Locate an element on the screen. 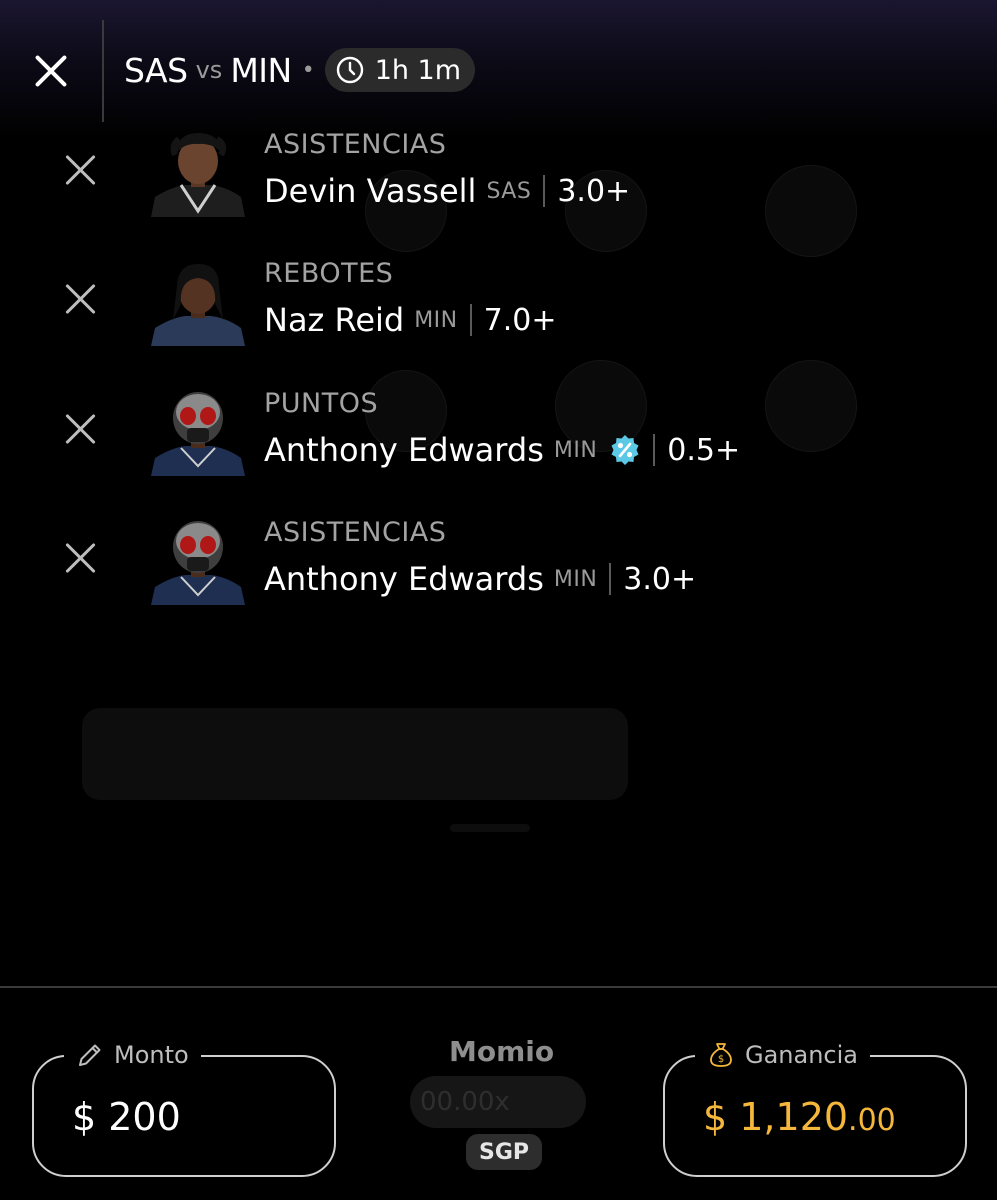  amount-field: Monto $ 200 is located at coordinates (184, 1107).